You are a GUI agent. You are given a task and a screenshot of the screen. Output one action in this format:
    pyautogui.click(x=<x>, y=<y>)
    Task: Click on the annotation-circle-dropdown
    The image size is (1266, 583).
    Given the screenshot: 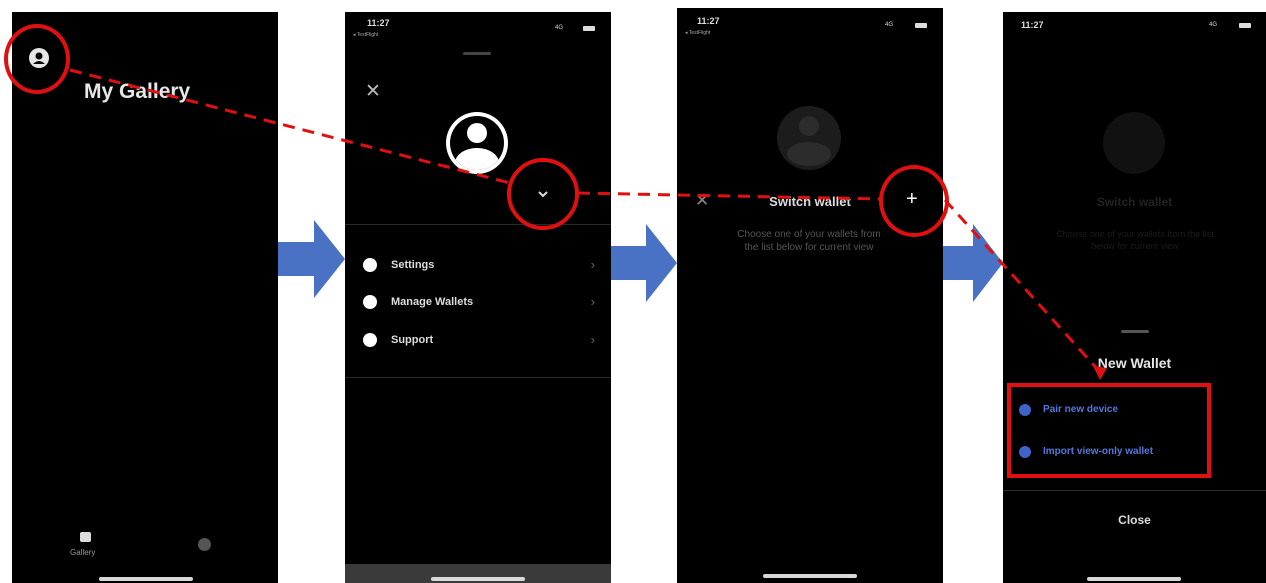 What is the action you would take?
    pyautogui.click(x=543, y=194)
    